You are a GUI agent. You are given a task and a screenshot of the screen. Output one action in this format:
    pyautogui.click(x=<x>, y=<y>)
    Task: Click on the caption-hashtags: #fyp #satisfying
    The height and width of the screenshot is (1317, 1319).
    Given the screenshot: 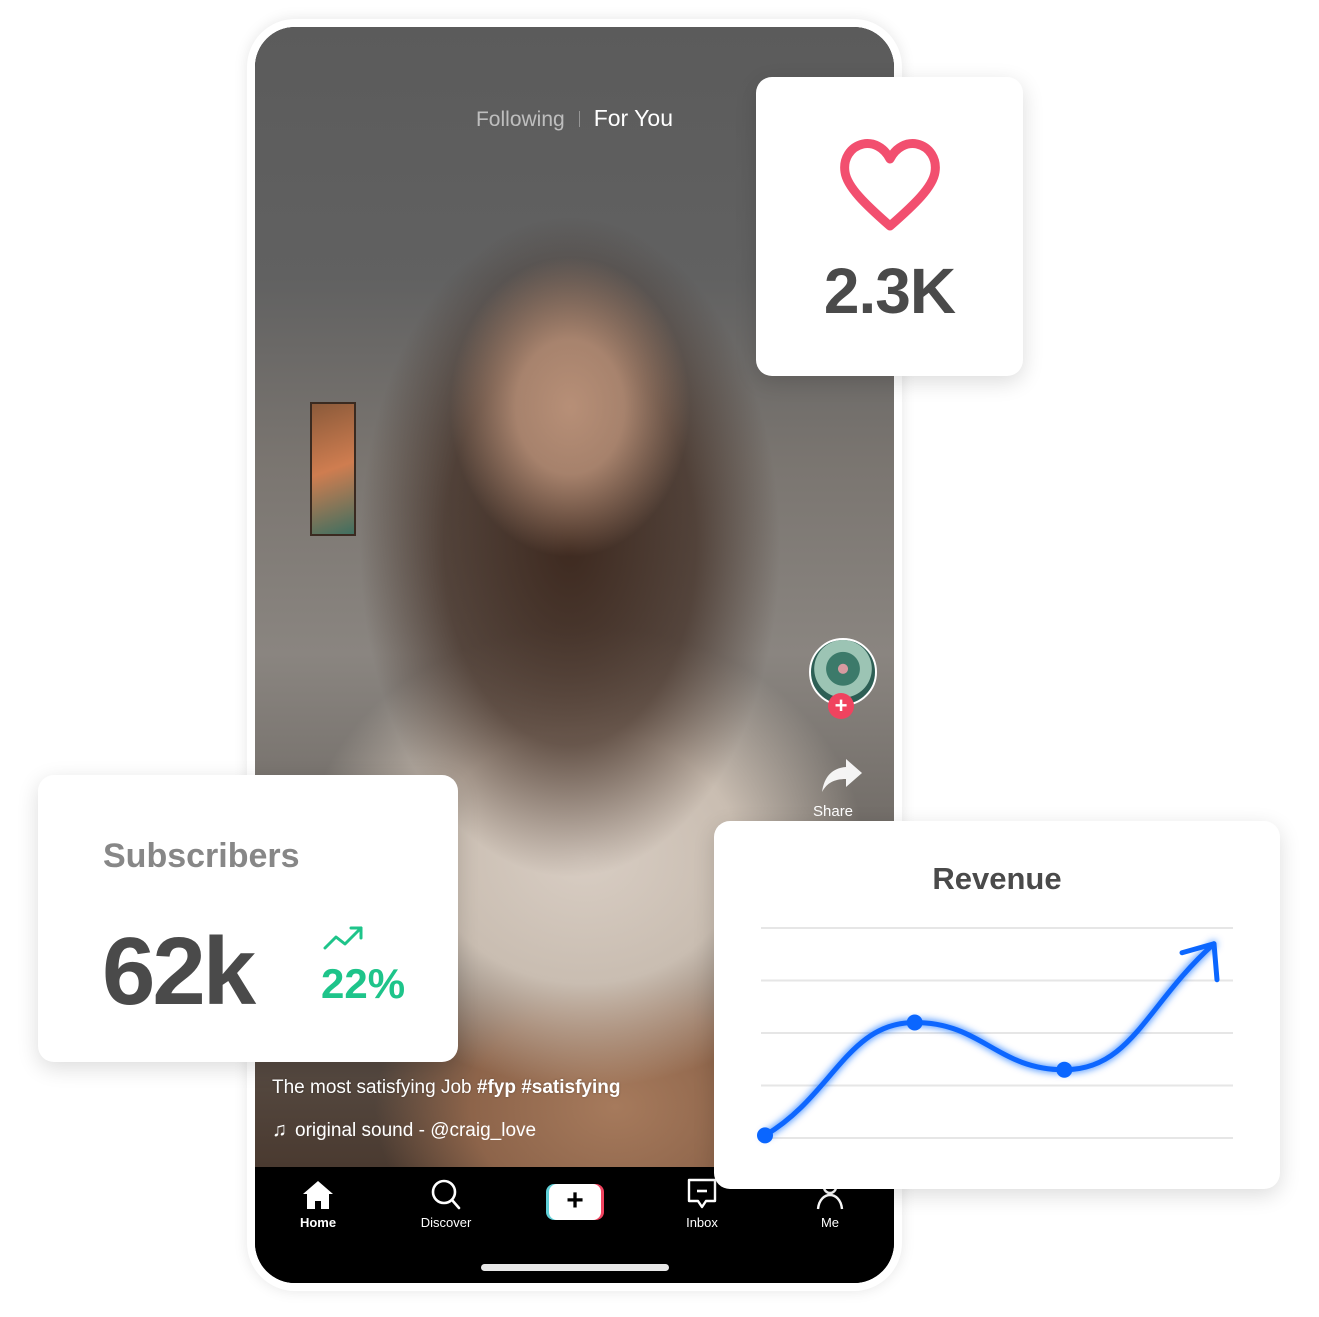 What is the action you would take?
    pyautogui.click(x=549, y=1087)
    